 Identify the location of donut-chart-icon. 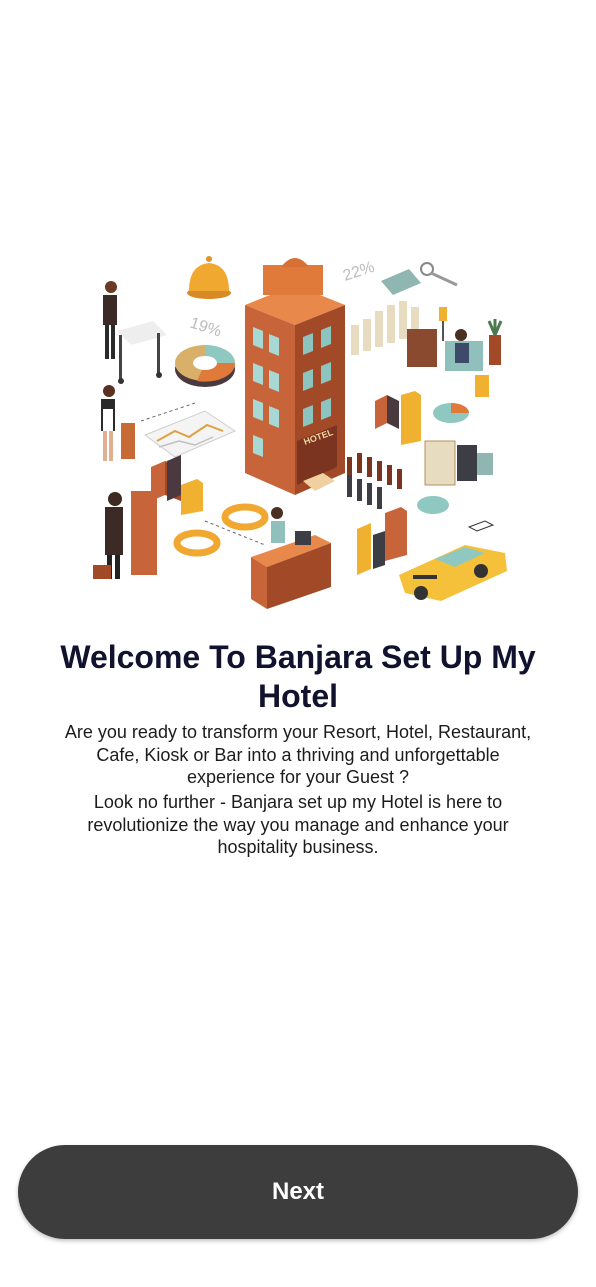
(205, 366).